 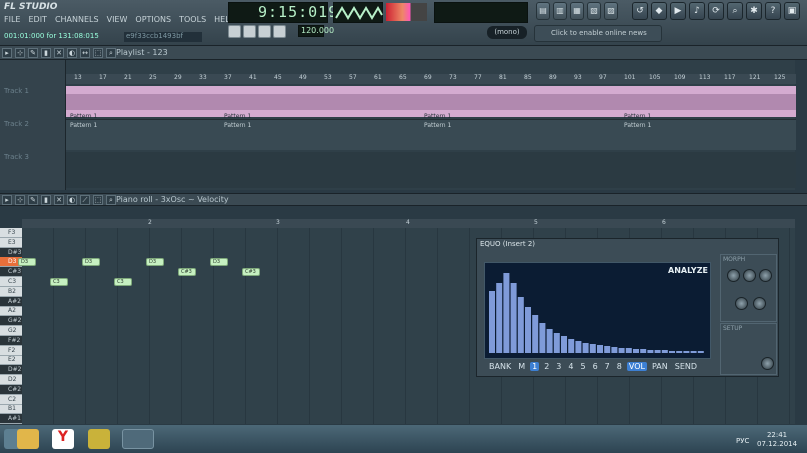 What do you see at coordinates (153, 19) in the screenshot?
I see `menu-options: OPTIONS` at bounding box center [153, 19].